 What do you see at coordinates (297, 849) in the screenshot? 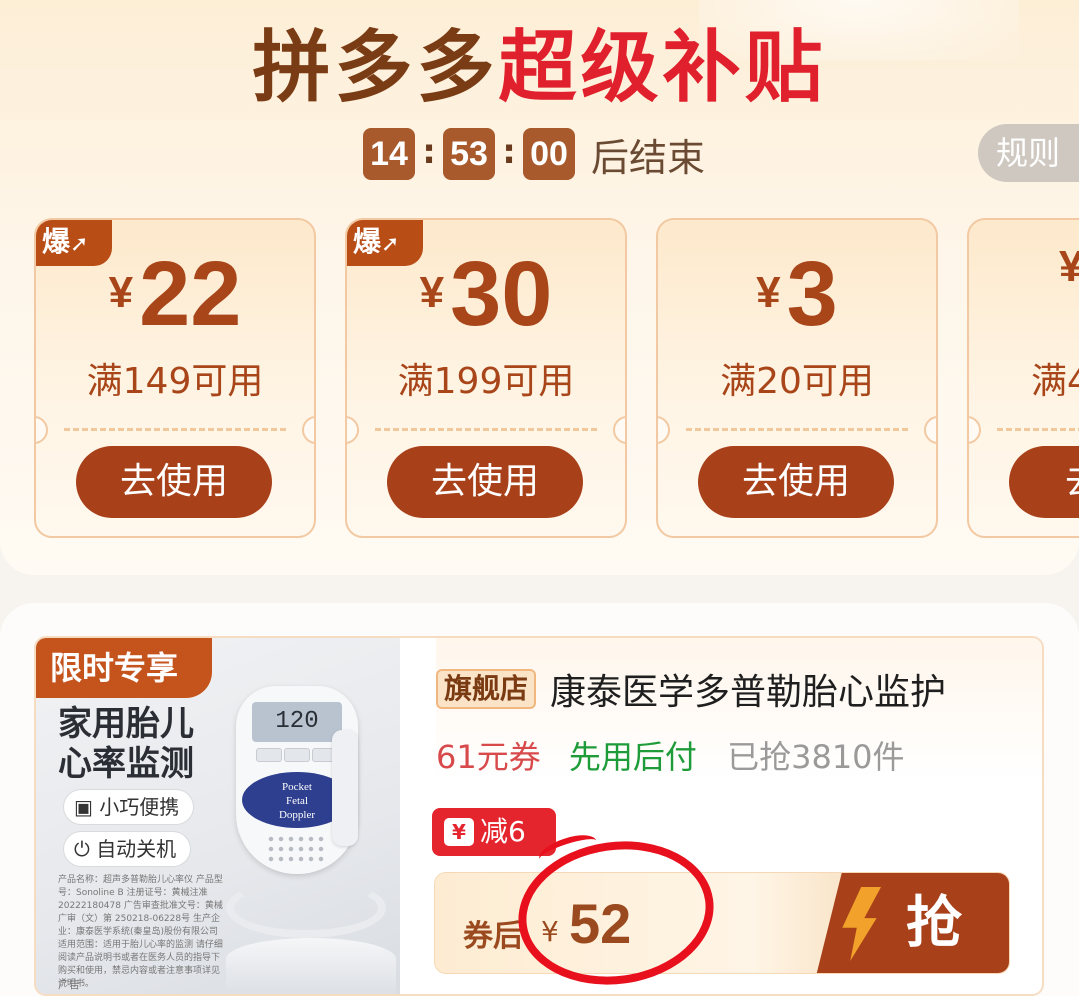
I see `speaker-grille` at bounding box center [297, 849].